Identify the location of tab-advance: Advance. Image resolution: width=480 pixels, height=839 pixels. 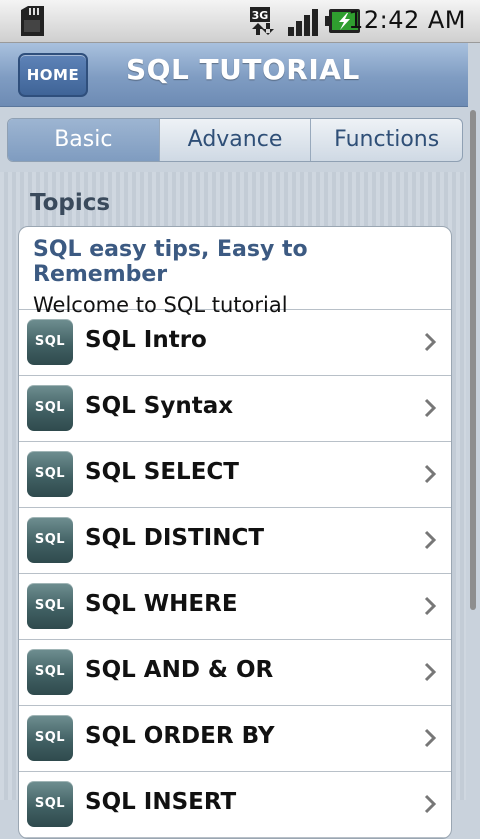
(236, 140).